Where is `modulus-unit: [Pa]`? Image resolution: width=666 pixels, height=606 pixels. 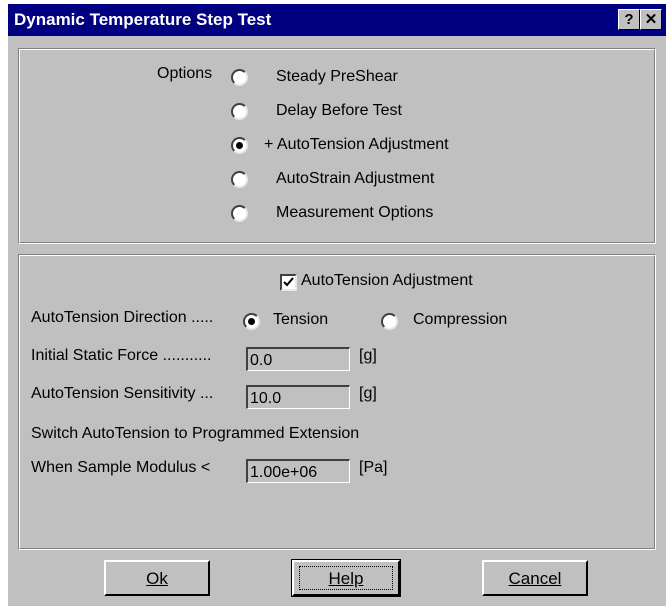
modulus-unit: [Pa] is located at coordinates (373, 467).